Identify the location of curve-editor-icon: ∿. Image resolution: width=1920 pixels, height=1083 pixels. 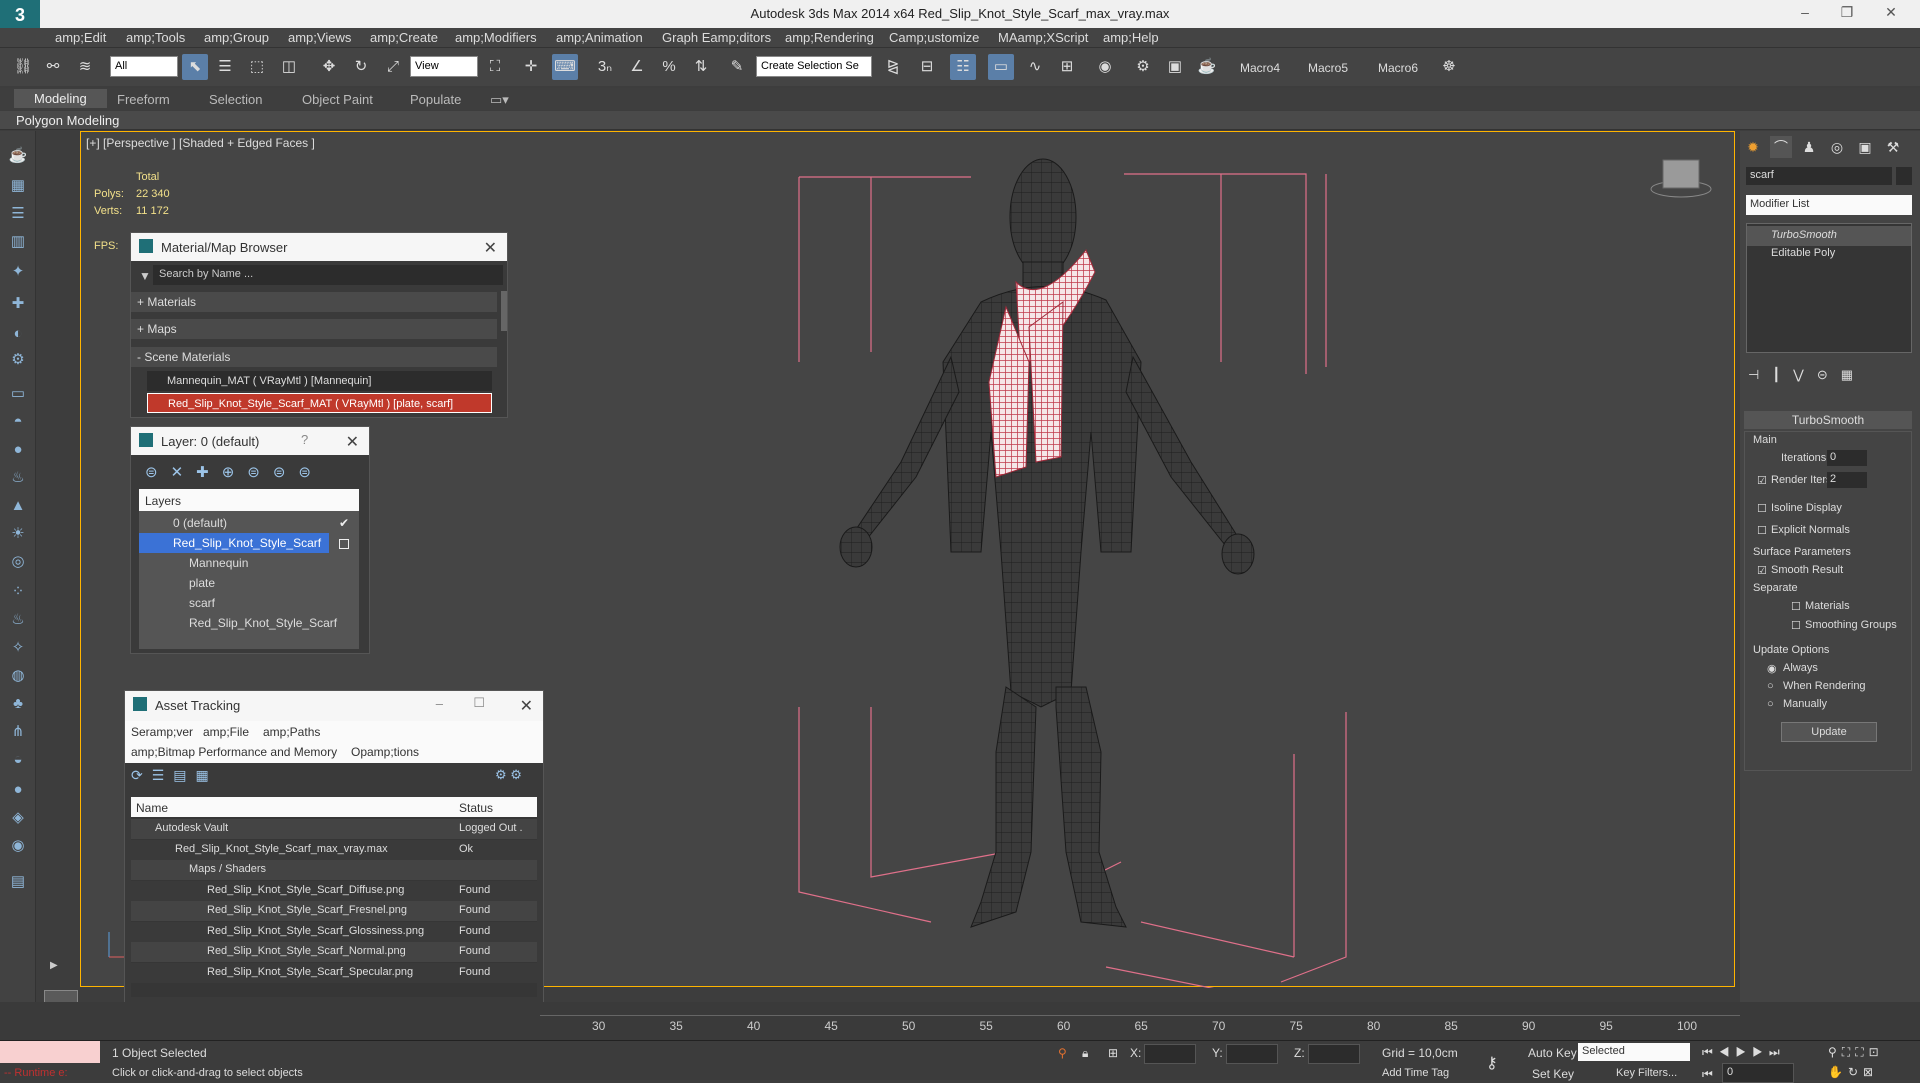
(1035, 67).